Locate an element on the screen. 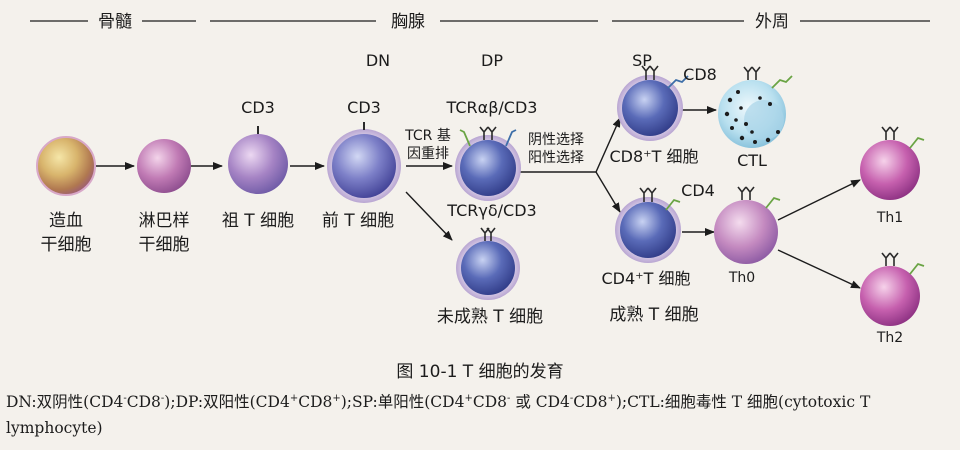  marker-cd4: CD4 is located at coordinates (698, 190).